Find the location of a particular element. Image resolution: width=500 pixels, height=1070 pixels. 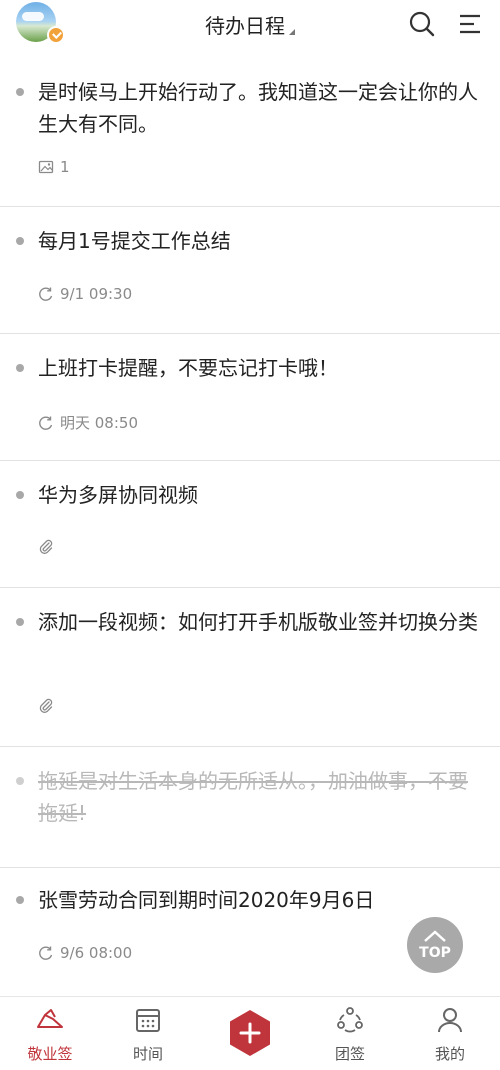

dropdown-caret-icon is located at coordinates (292, 32).